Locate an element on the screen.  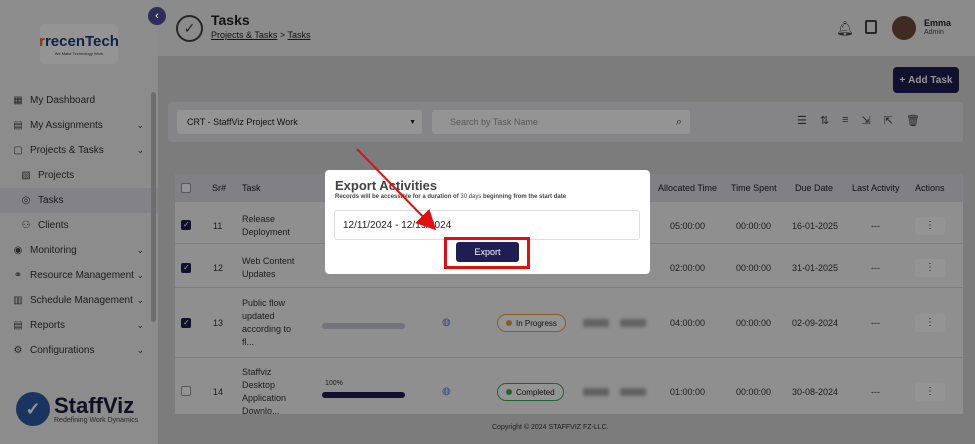
annotation-arrow is located at coordinates (396, 189).